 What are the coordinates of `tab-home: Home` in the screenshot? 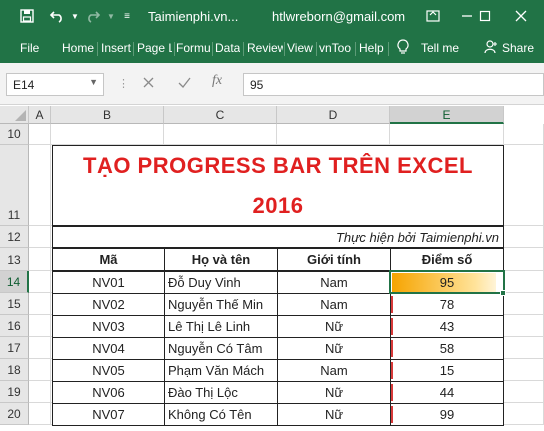 It's located at (78, 48).